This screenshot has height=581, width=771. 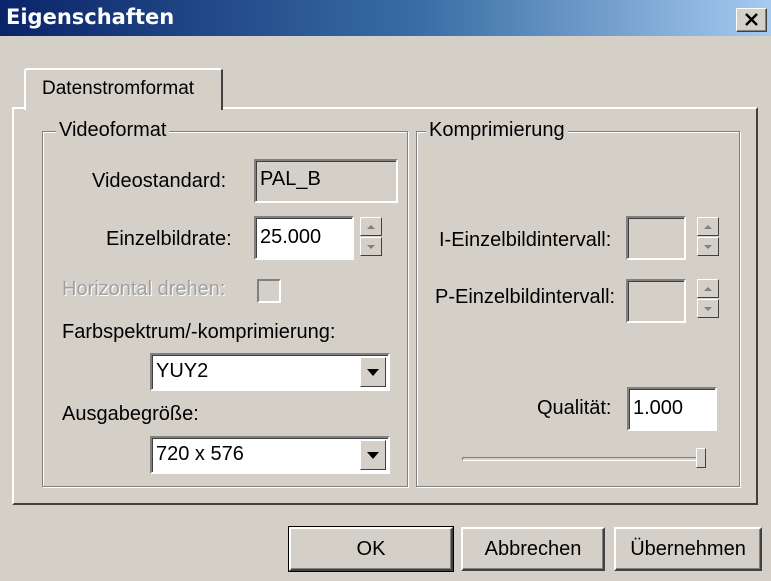 I want to click on iframe-label: I-Einzelbildintervall:, so click(x=525, y=240).